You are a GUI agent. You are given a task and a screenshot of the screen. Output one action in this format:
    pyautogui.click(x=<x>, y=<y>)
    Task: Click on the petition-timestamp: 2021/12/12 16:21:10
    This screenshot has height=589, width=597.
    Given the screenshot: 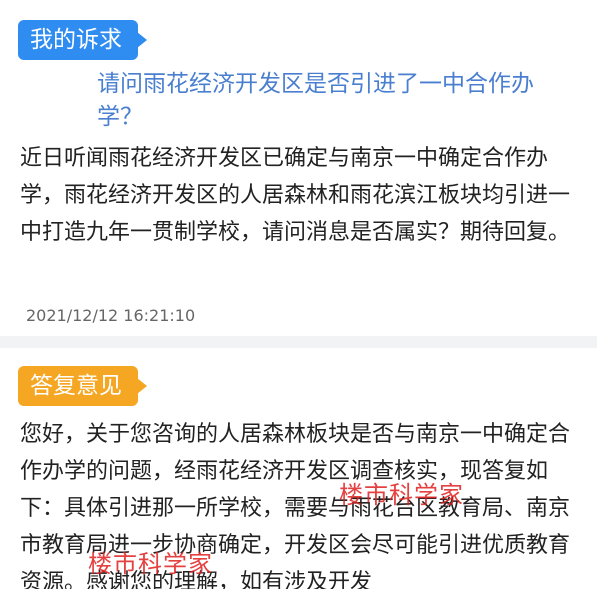 What is the action you would take?
    pyautogui.click(x=111, y=315)
    